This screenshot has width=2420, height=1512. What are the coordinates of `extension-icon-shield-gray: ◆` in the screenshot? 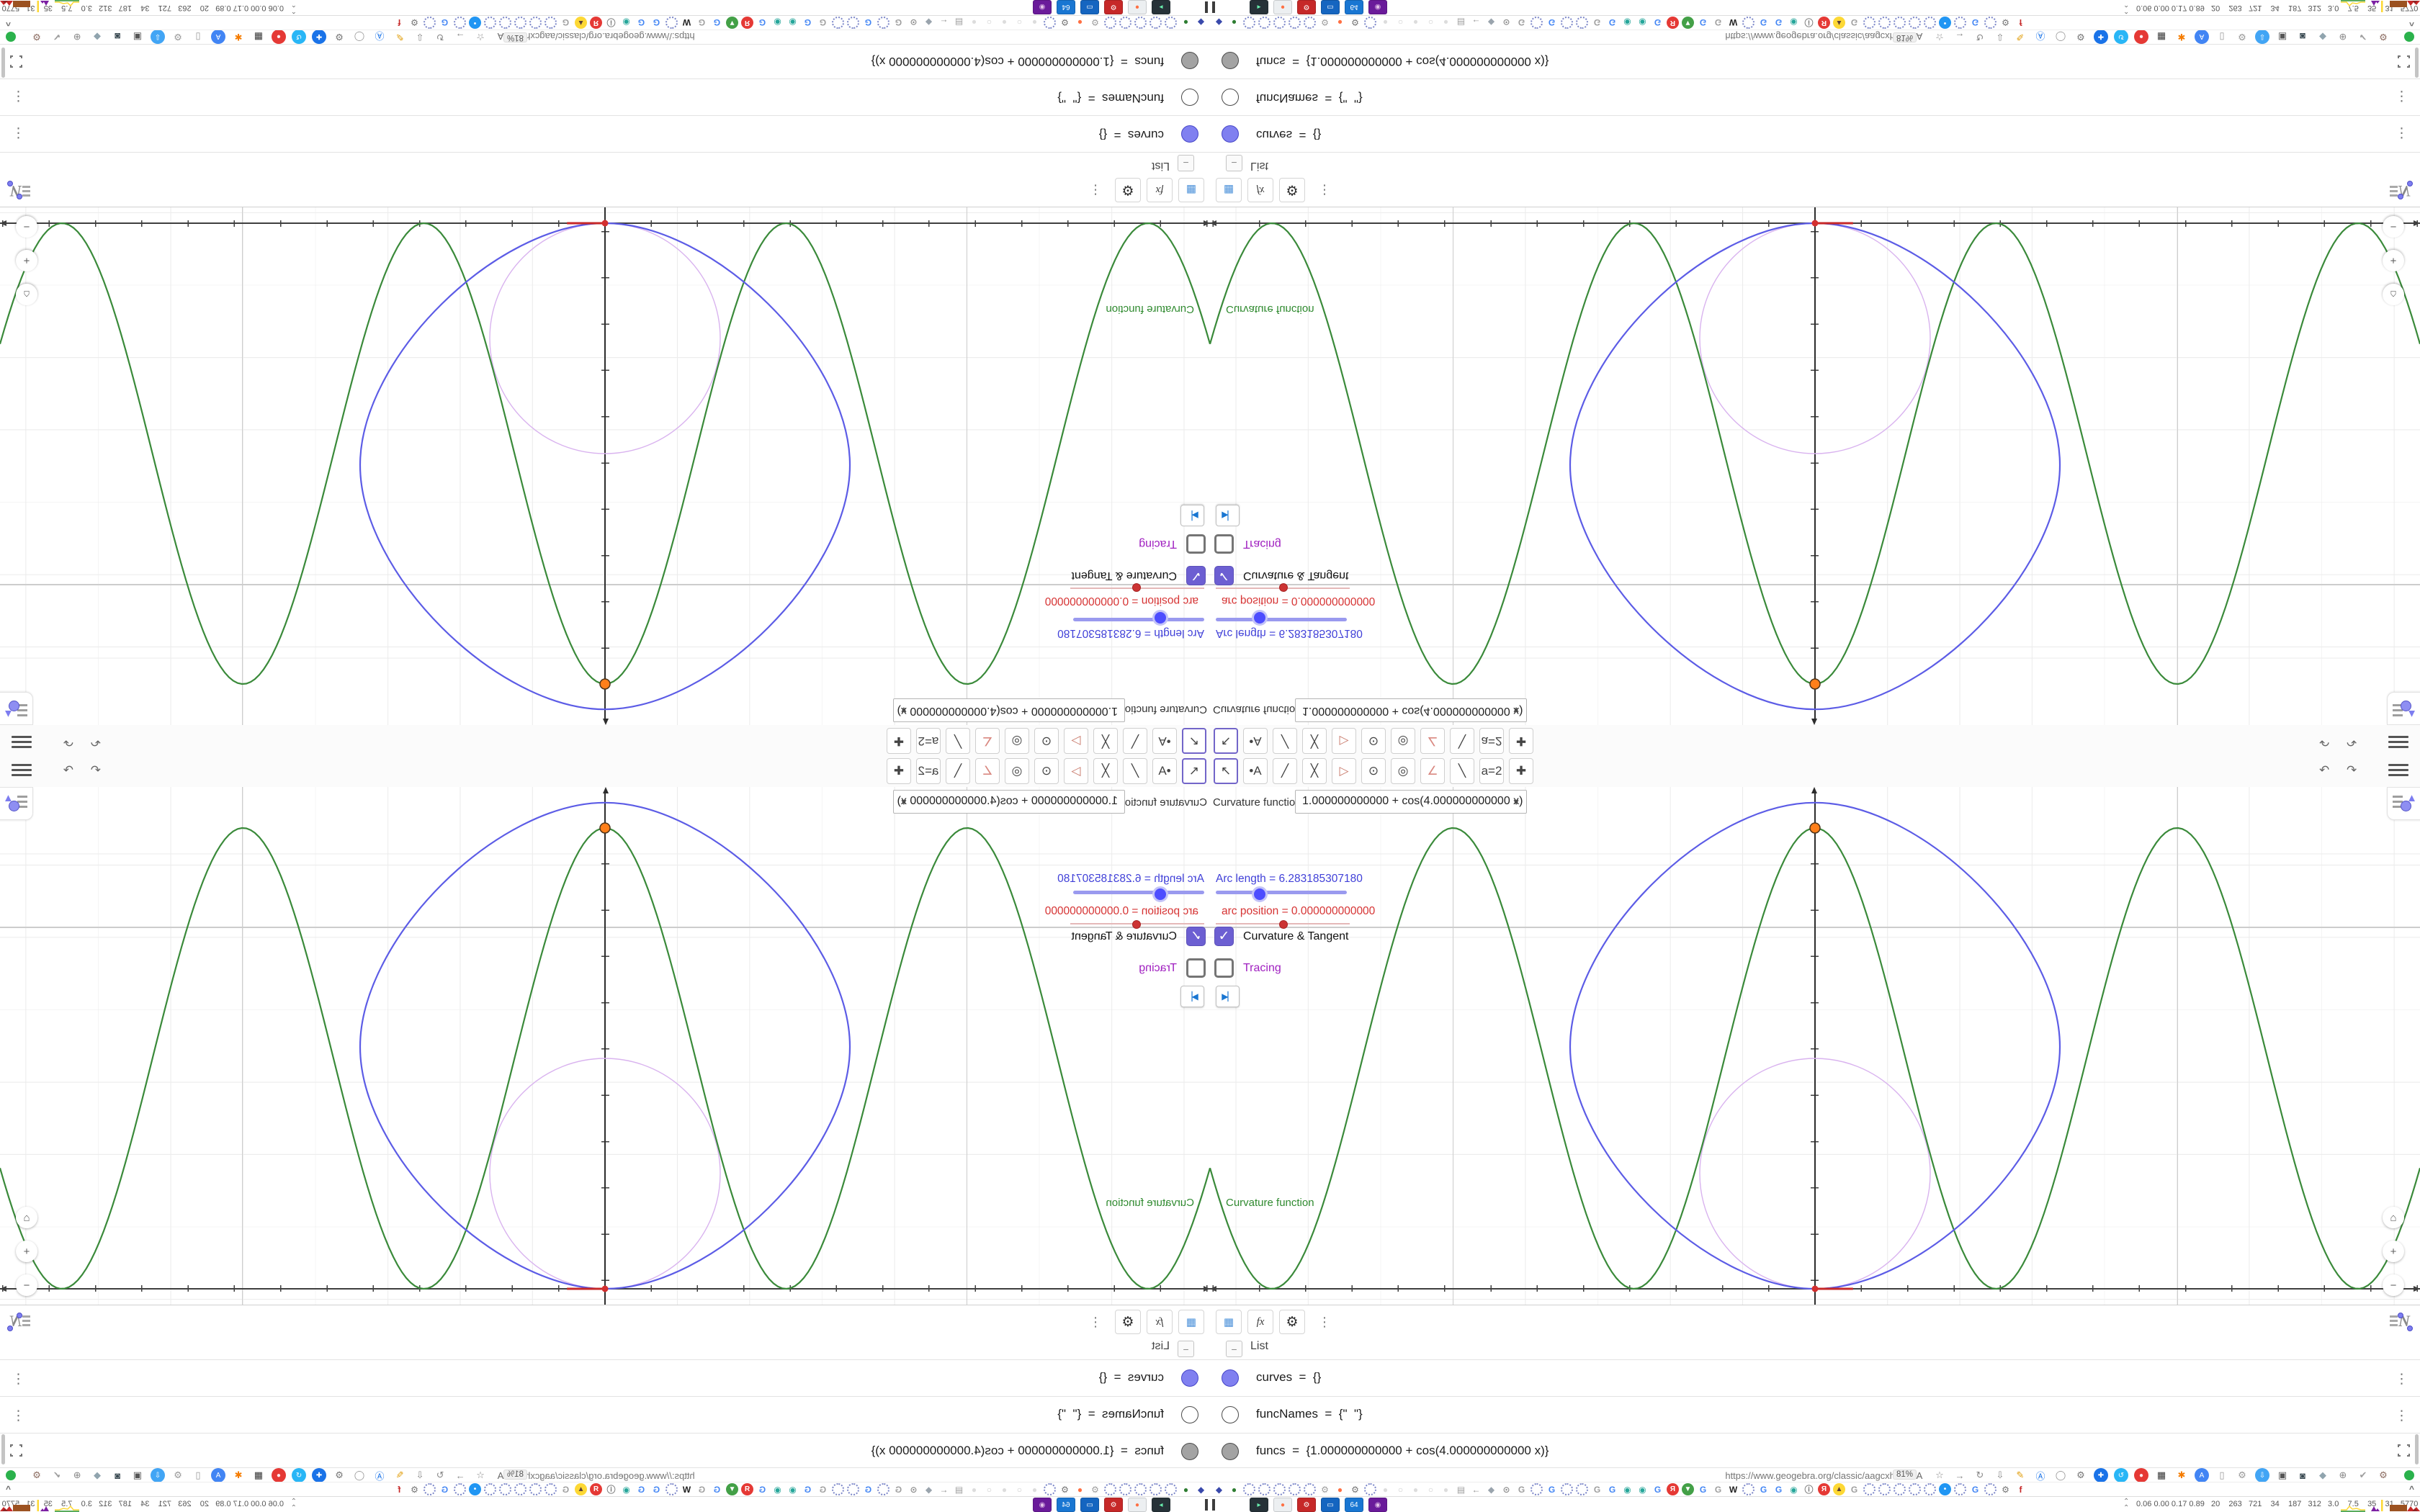 It's located at (97, 1475).